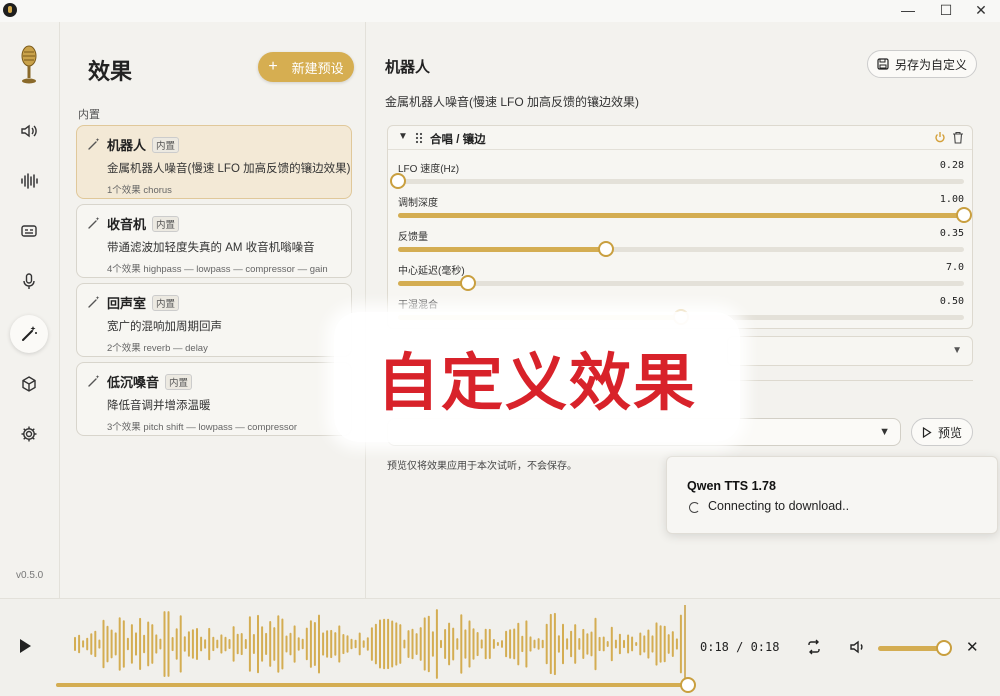 This screenshot has width=1000, height=696. Describe the element at coordinates (458, 140) in the screenshot. I see `effect-name: 合唱 / 镶边` at that location.